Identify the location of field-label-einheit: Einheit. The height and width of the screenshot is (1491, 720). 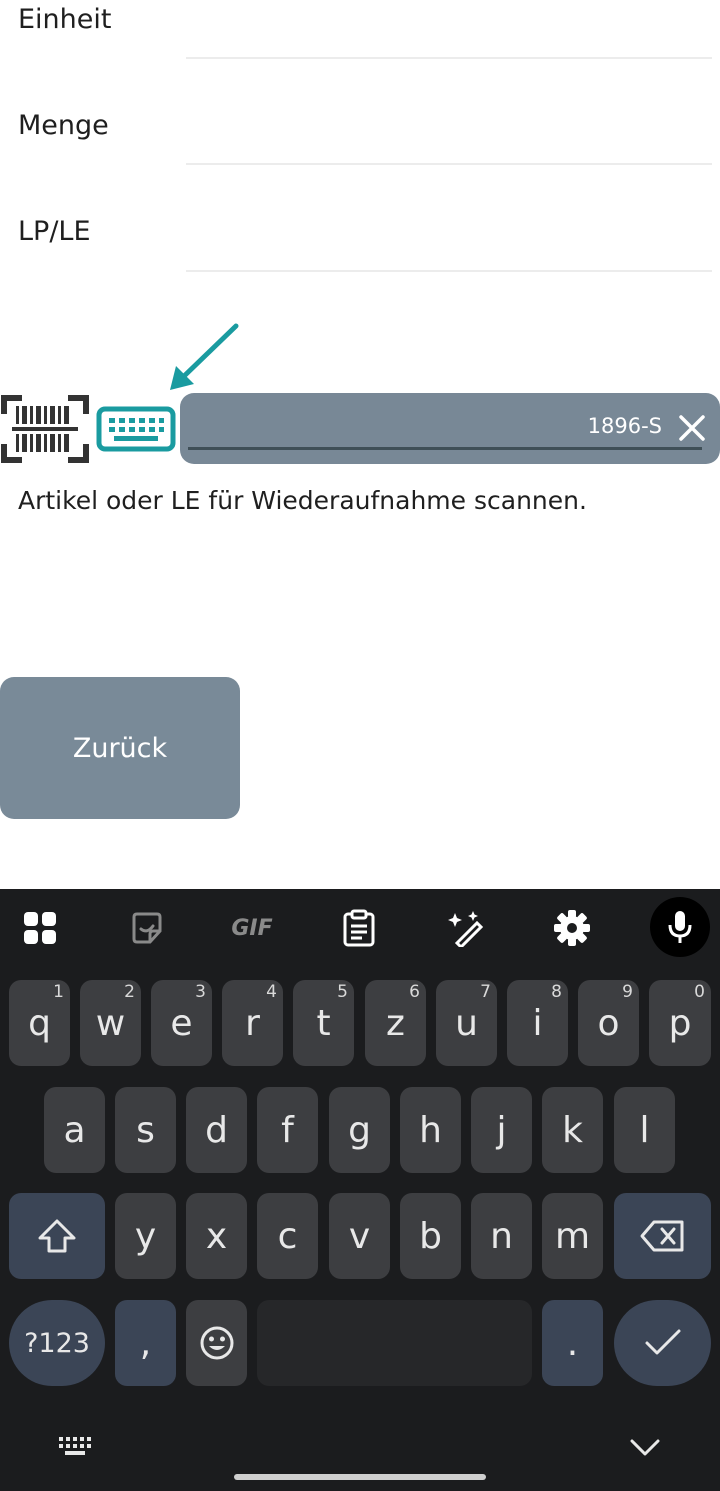
(65, 19).